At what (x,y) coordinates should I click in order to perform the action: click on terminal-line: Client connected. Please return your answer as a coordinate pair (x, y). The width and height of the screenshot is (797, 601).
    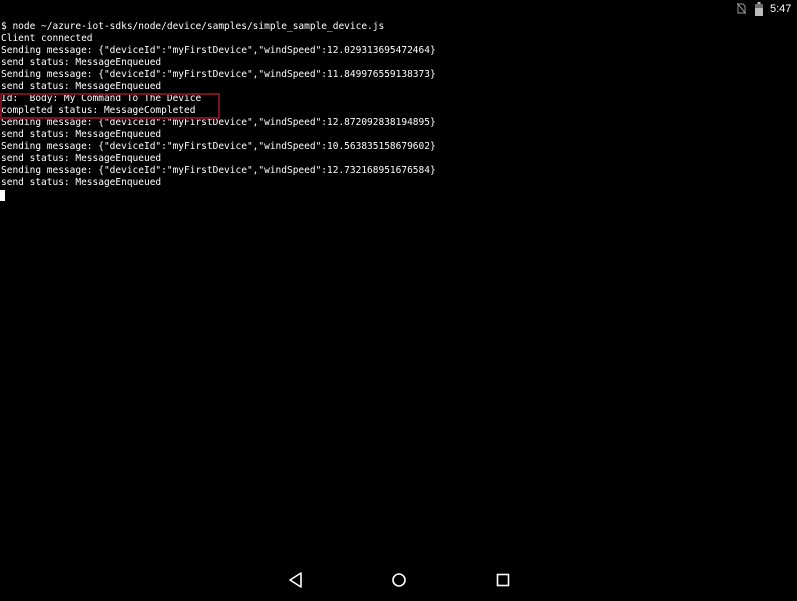
    Looking at the image, I should click on (47, 38).